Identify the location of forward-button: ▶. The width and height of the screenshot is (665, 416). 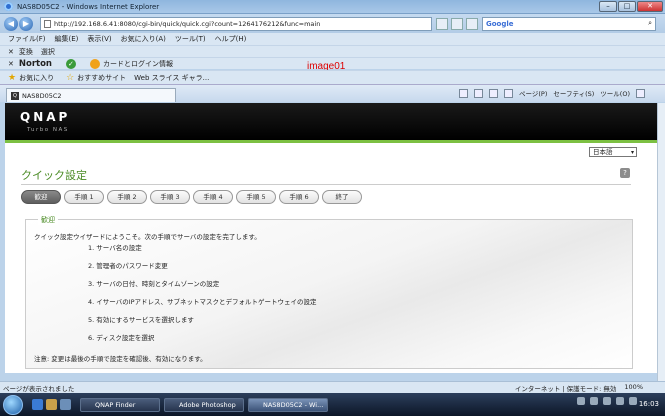
(26, 23).